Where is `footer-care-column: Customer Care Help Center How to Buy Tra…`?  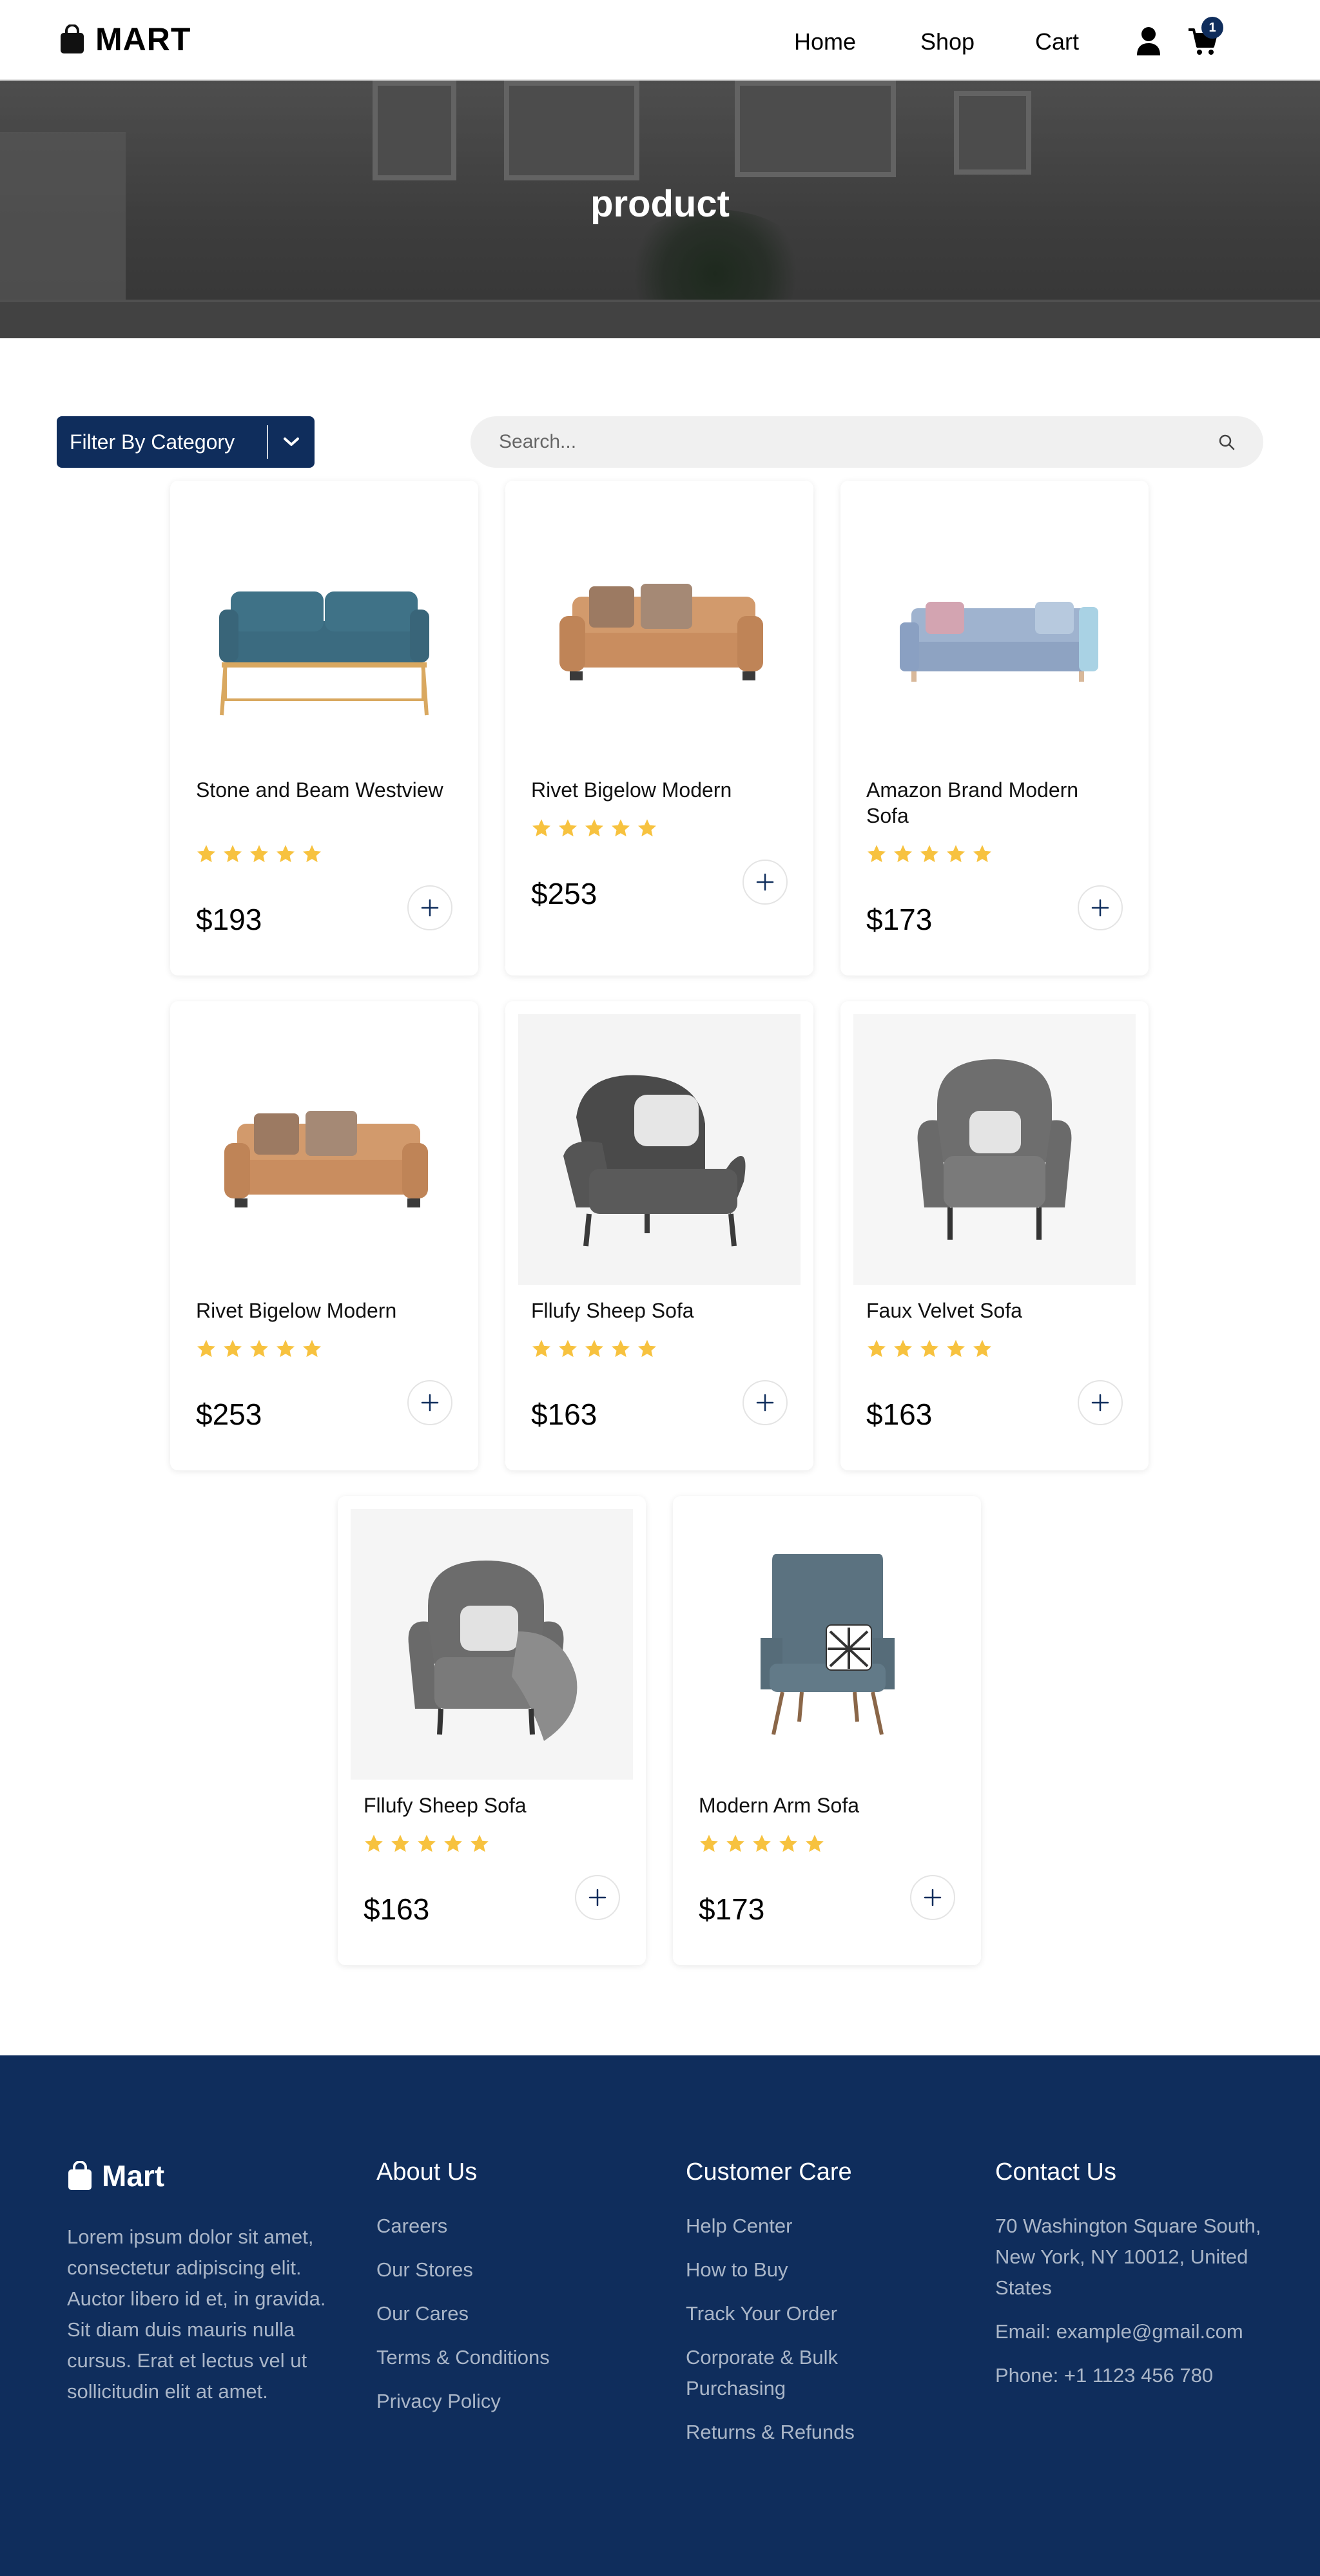
footer-care-column: Customer Care Help Center How to Buy Tra… is located at coordinates (795, 2309).